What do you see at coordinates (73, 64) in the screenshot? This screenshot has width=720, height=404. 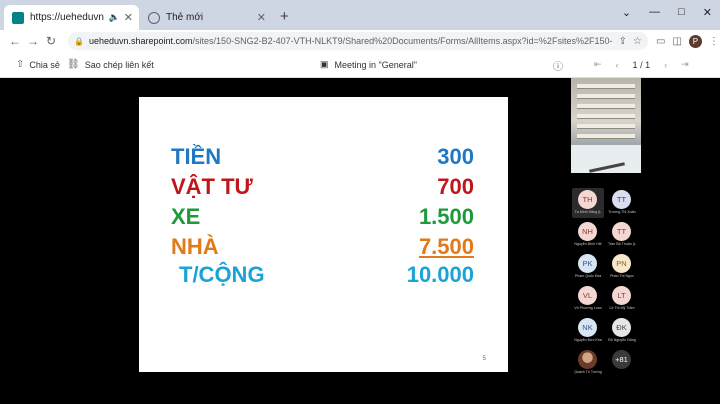 I see `link-icon: ⛓` at bounding box center [73, 64].